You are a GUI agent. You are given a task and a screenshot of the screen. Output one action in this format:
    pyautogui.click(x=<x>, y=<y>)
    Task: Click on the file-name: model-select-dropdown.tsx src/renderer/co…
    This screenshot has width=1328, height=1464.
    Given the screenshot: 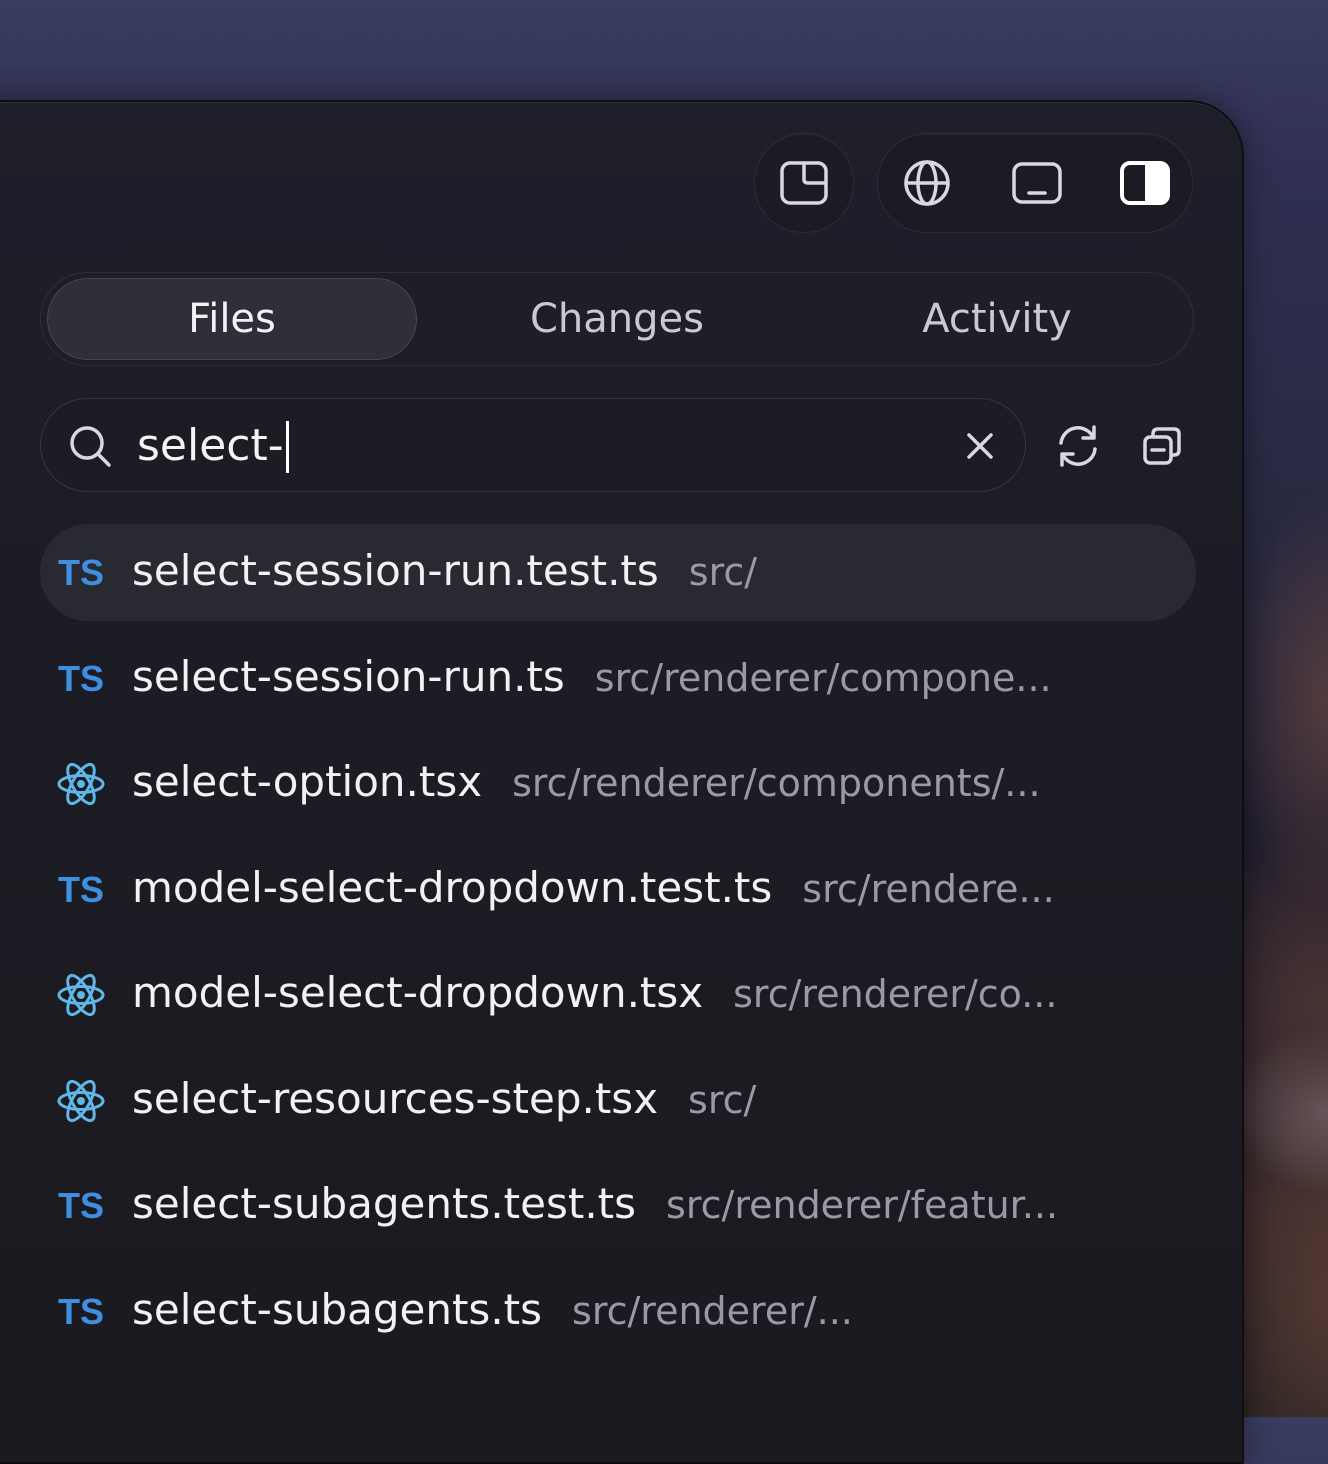 What is the action you would take?
    pyautogui.click(x=594, y=992)
    